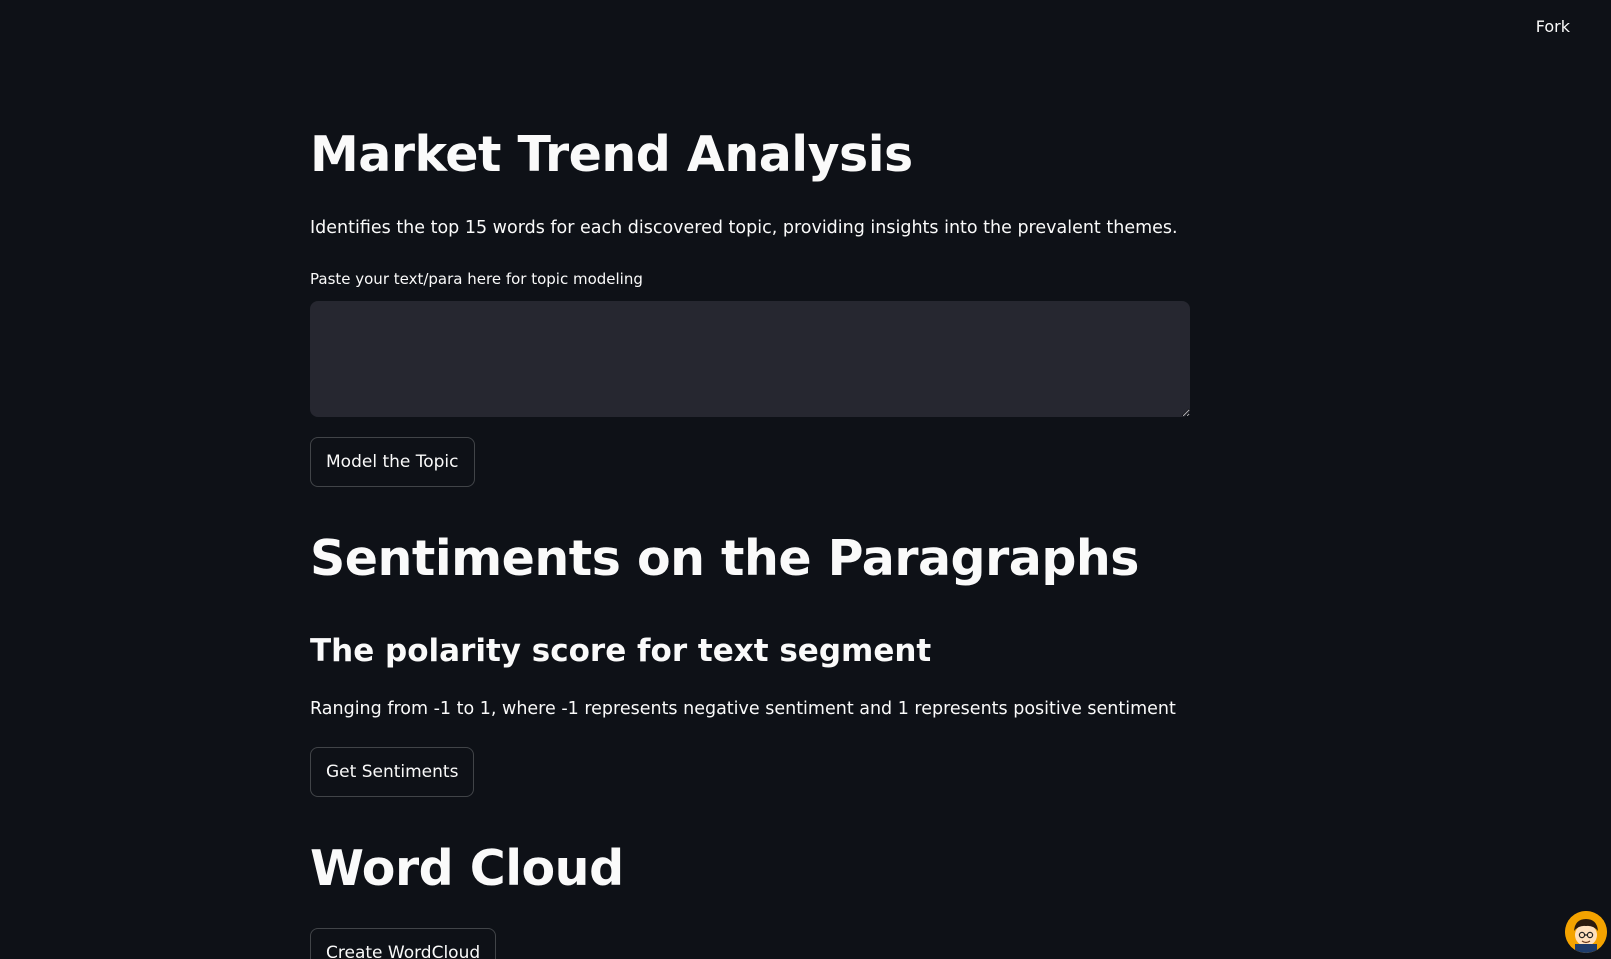 The width and height of the screenshot is (1611, 959). I want to click on get-sentiments-button: Get Sentiments, so click(392, 772).